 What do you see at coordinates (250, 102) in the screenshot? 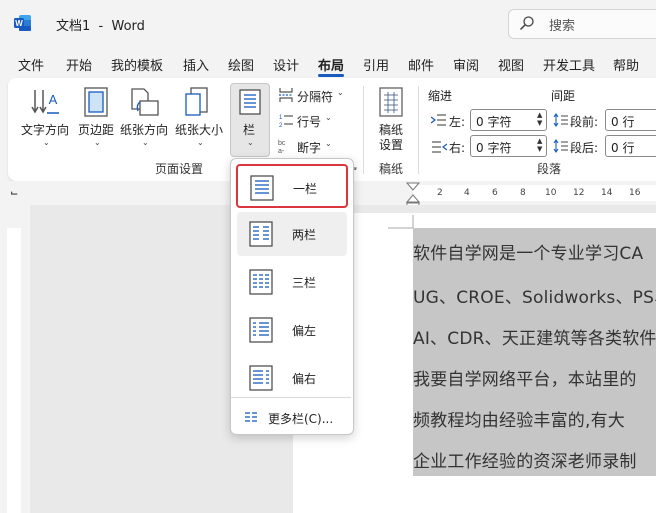
I see `columns-icon` at bounding box center [250, 102].